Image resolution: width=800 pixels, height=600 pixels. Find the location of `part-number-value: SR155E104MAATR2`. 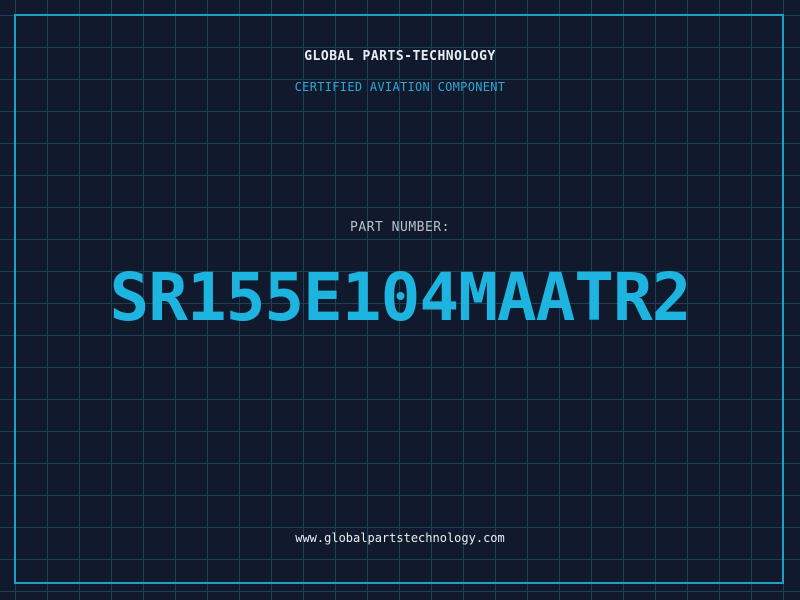

part-number-value: SR155E104MAATR2 is located at coordinates (400, 297).